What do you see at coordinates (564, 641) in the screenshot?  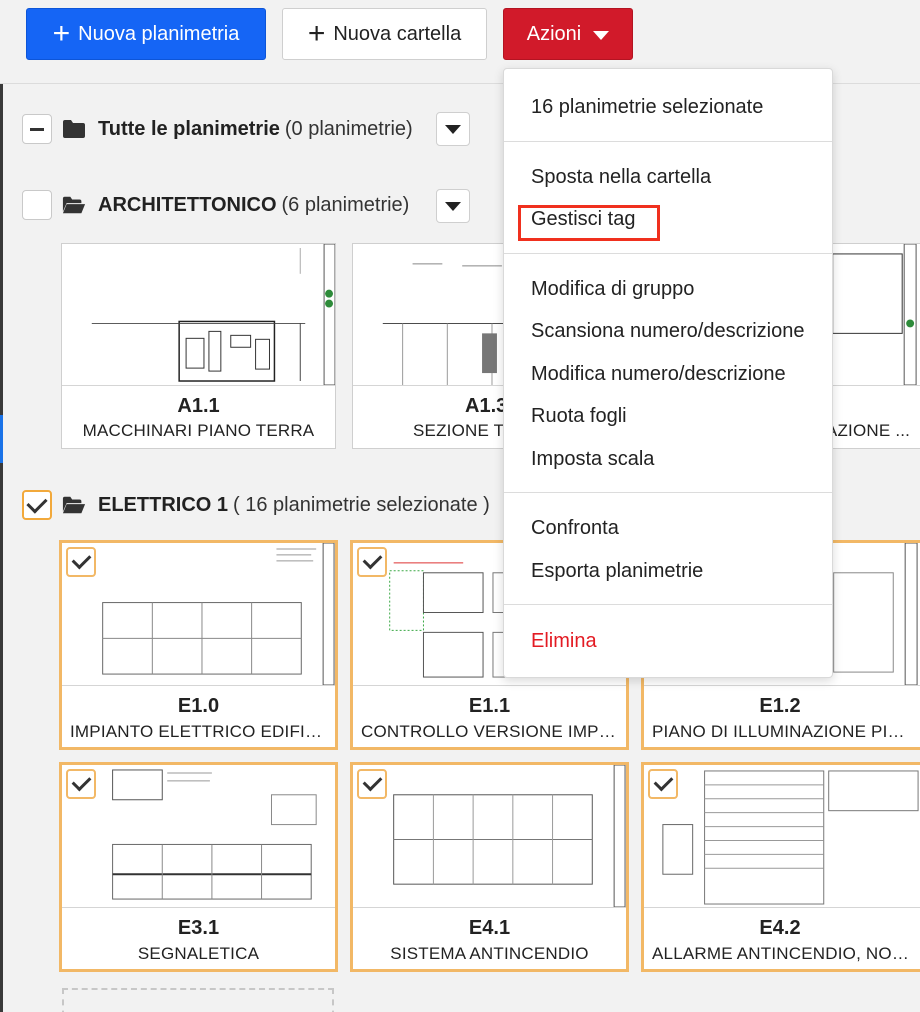 I see `menu-item-delete: Elimina` at bounding box center [564, 641].